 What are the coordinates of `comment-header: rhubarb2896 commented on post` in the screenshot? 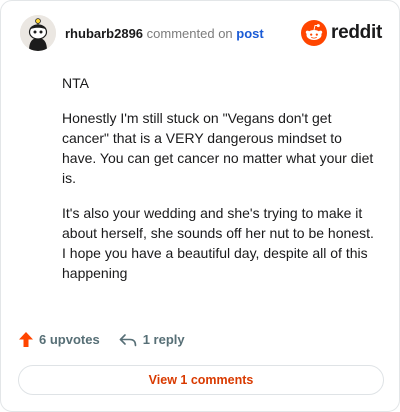 It's located at (164, 34).